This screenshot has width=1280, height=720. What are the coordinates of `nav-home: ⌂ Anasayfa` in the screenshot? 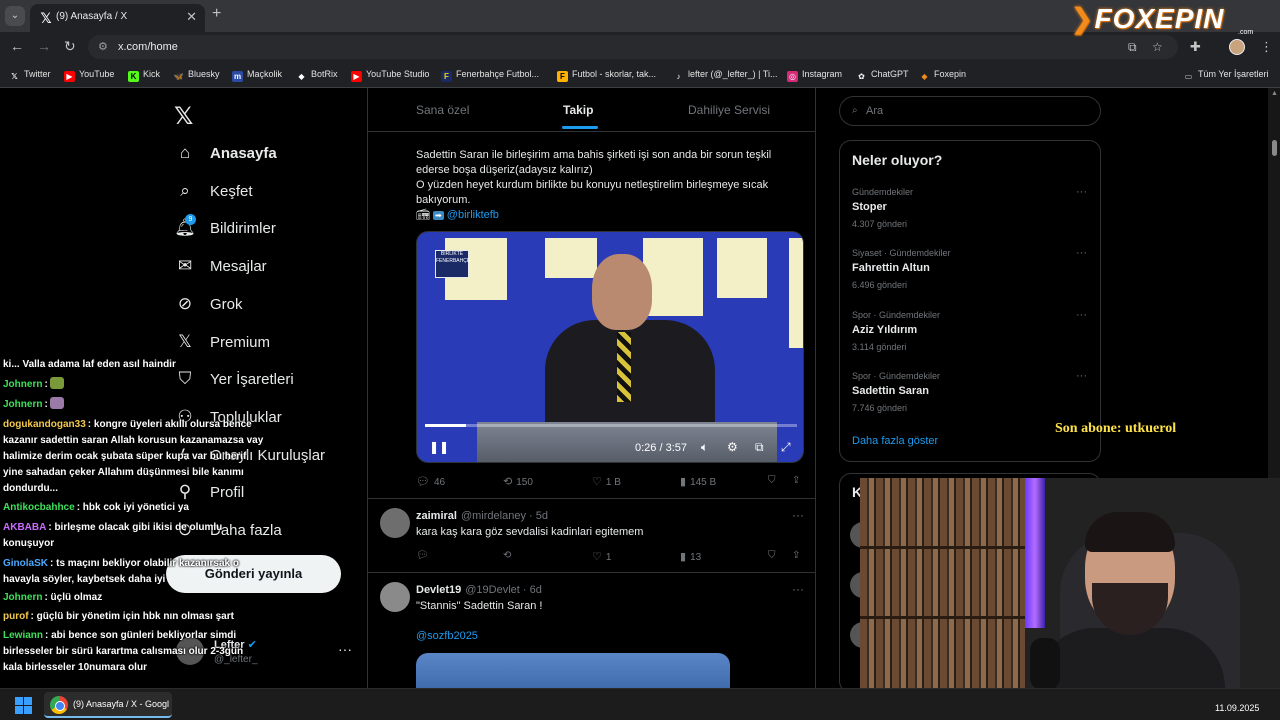 It's located at (225, 153).